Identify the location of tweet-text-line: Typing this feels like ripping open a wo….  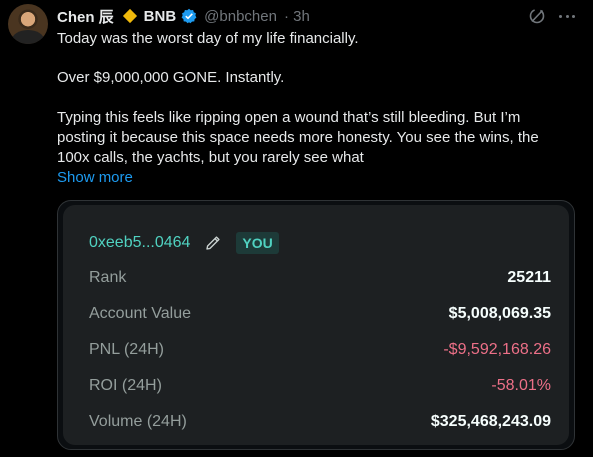
(289, 117).